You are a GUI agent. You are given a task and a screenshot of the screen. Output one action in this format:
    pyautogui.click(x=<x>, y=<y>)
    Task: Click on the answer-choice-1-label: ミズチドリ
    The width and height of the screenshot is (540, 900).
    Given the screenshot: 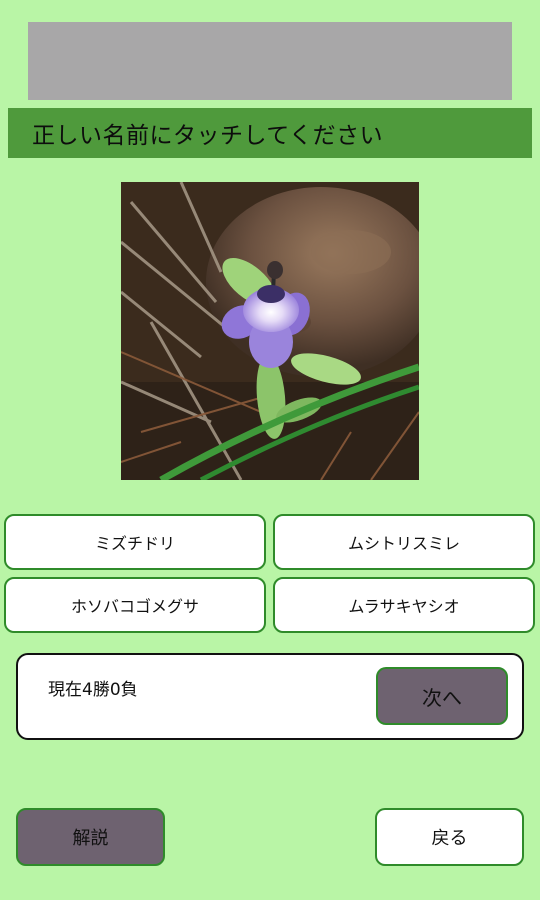 What is the action you would take?
    pyautogui.click(x=134, y=543)
    